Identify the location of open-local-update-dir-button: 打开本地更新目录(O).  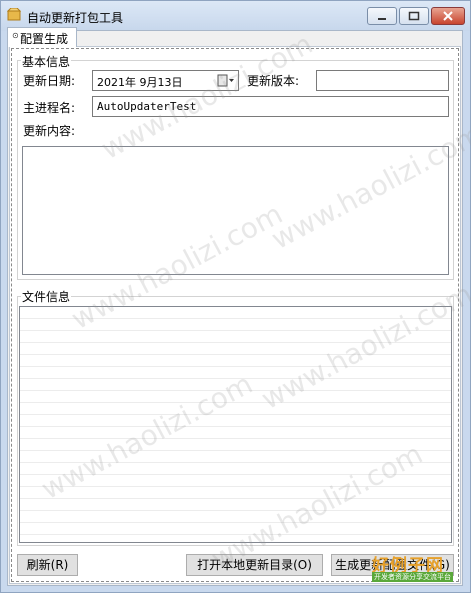
(254, 565).